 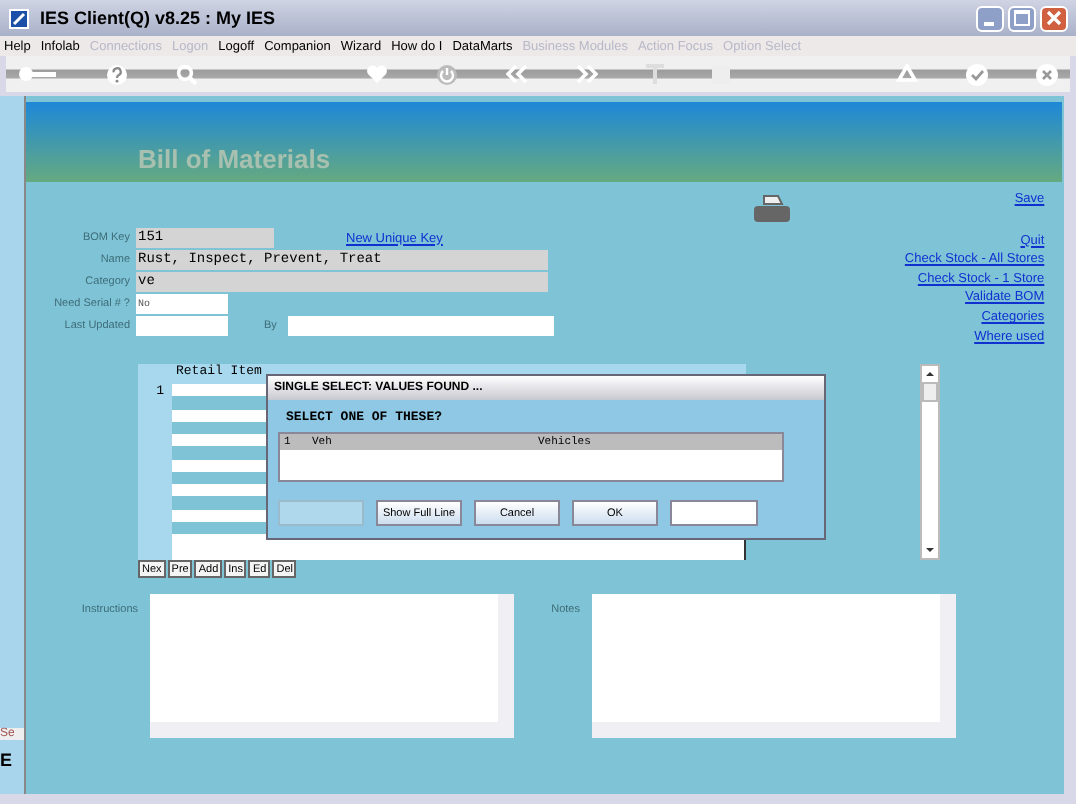 I want to click on page-title: Bill of Materials, so click(x=234, y=158).